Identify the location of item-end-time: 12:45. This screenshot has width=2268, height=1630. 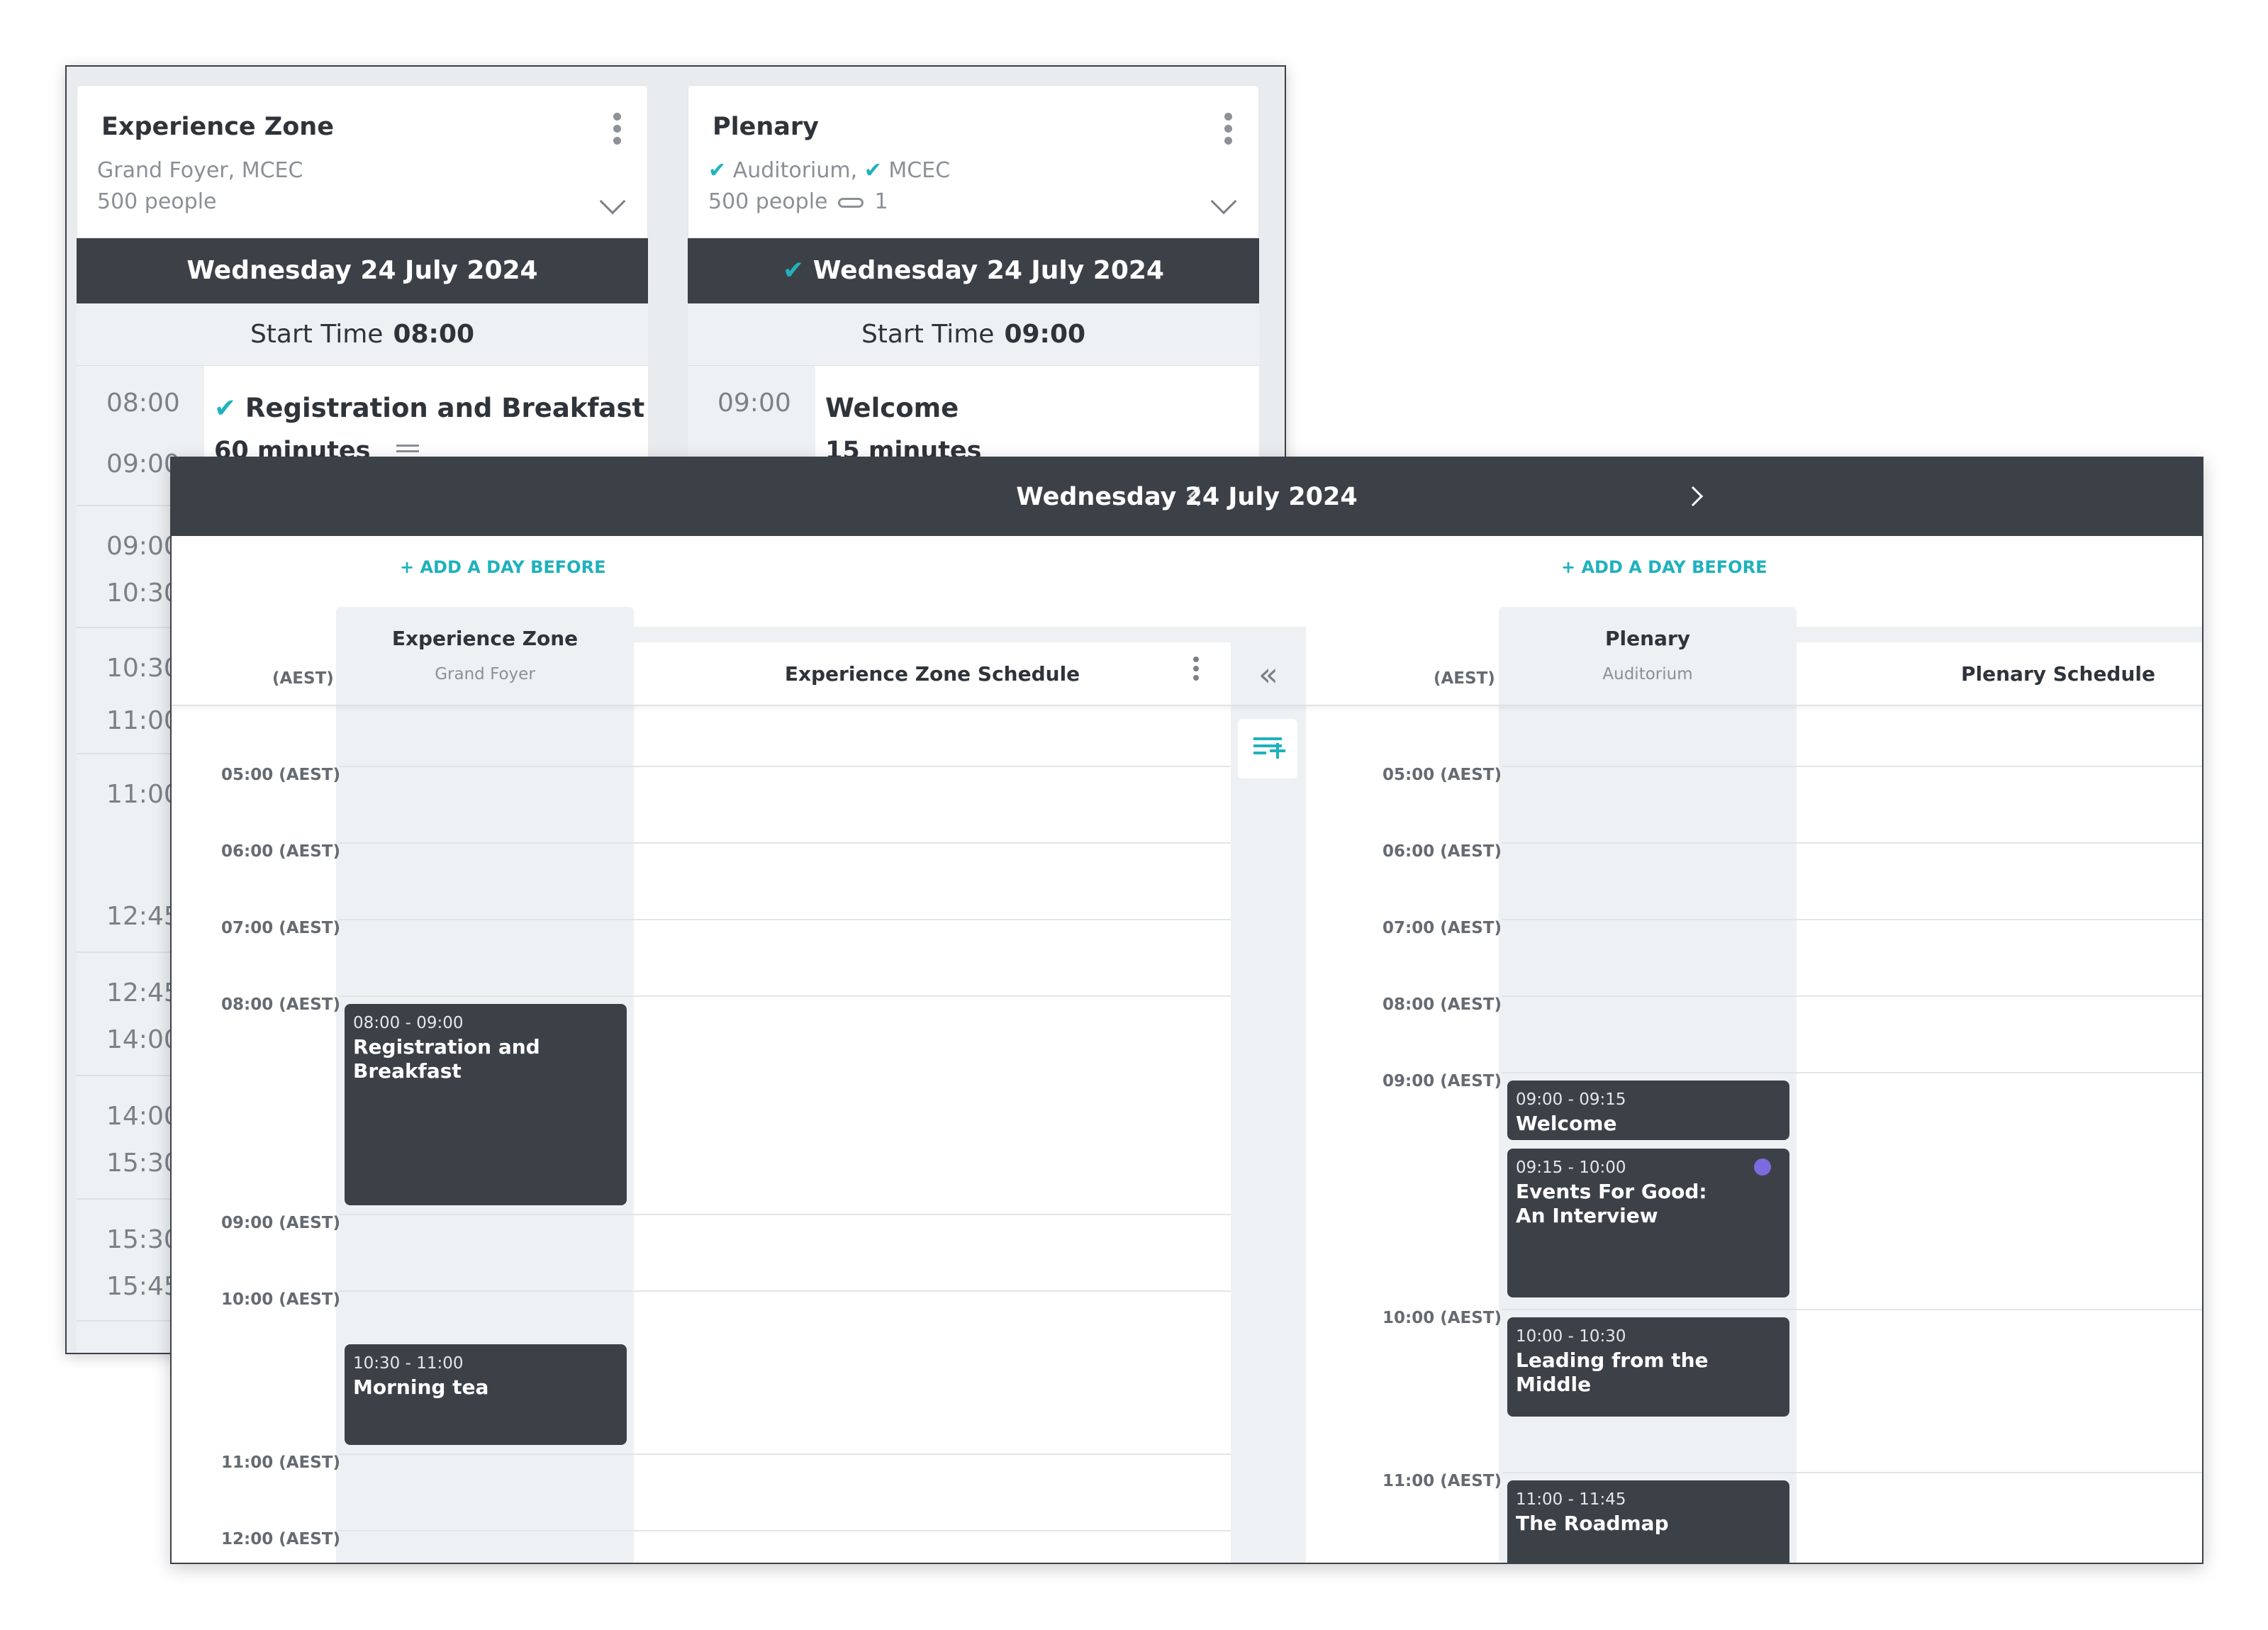
(143, 917).